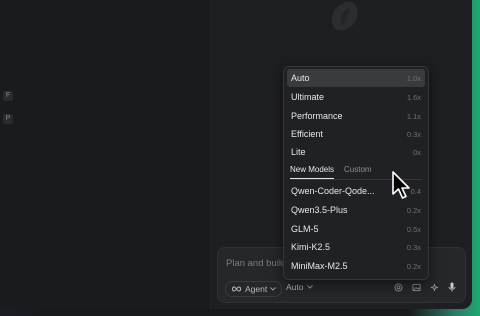 This screenshot has height=316, width=480. I want to click on tab-custom: Custom, so click(358, 172).